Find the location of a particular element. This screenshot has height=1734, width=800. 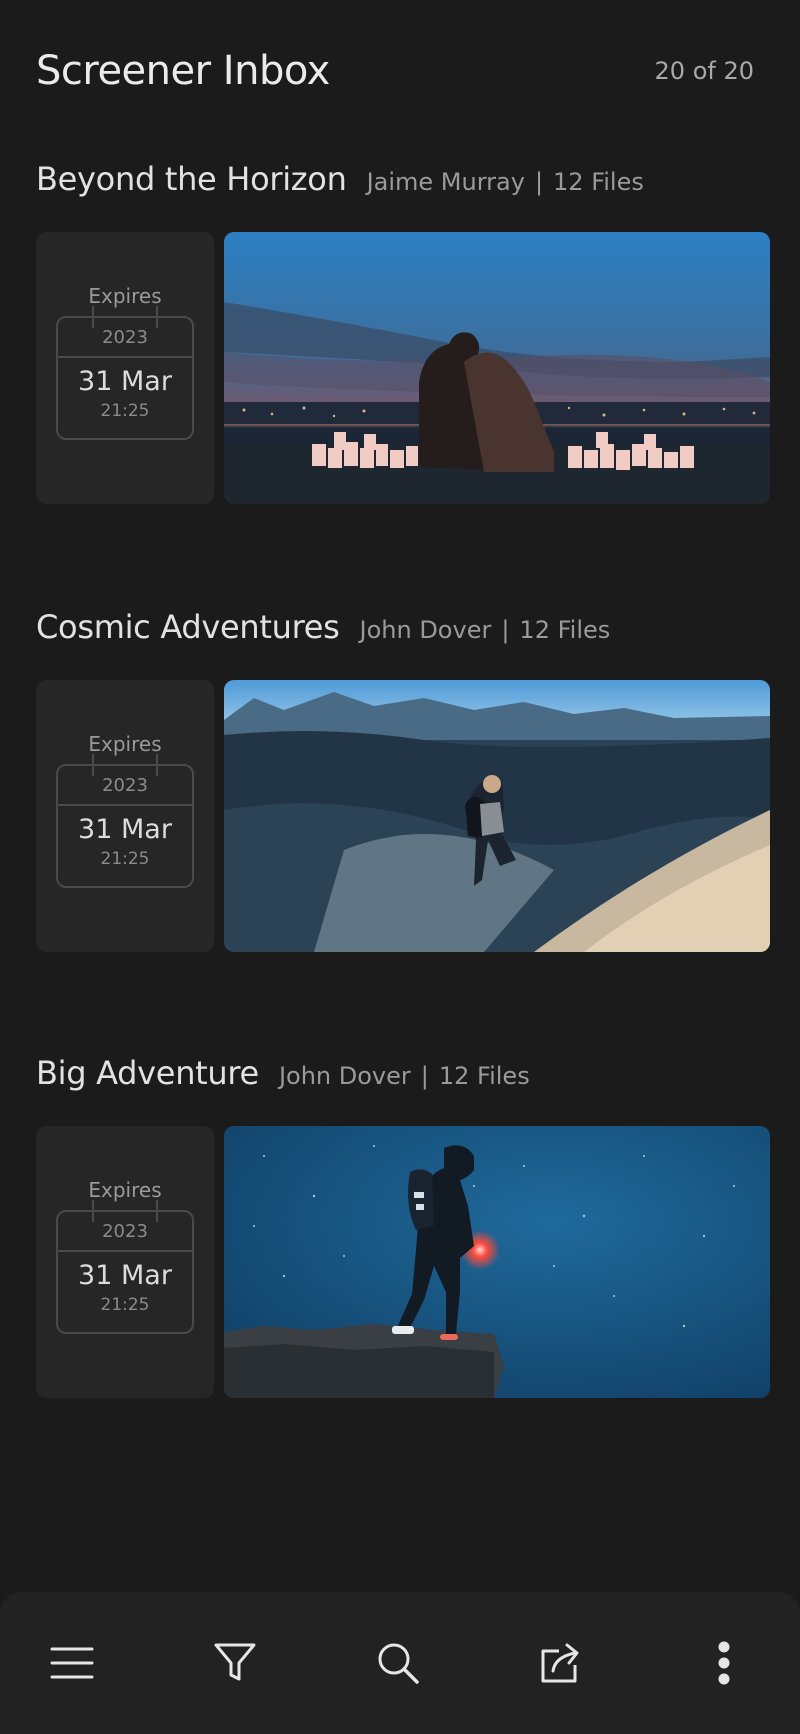

share-icon is located at coordinates (560, 1663).